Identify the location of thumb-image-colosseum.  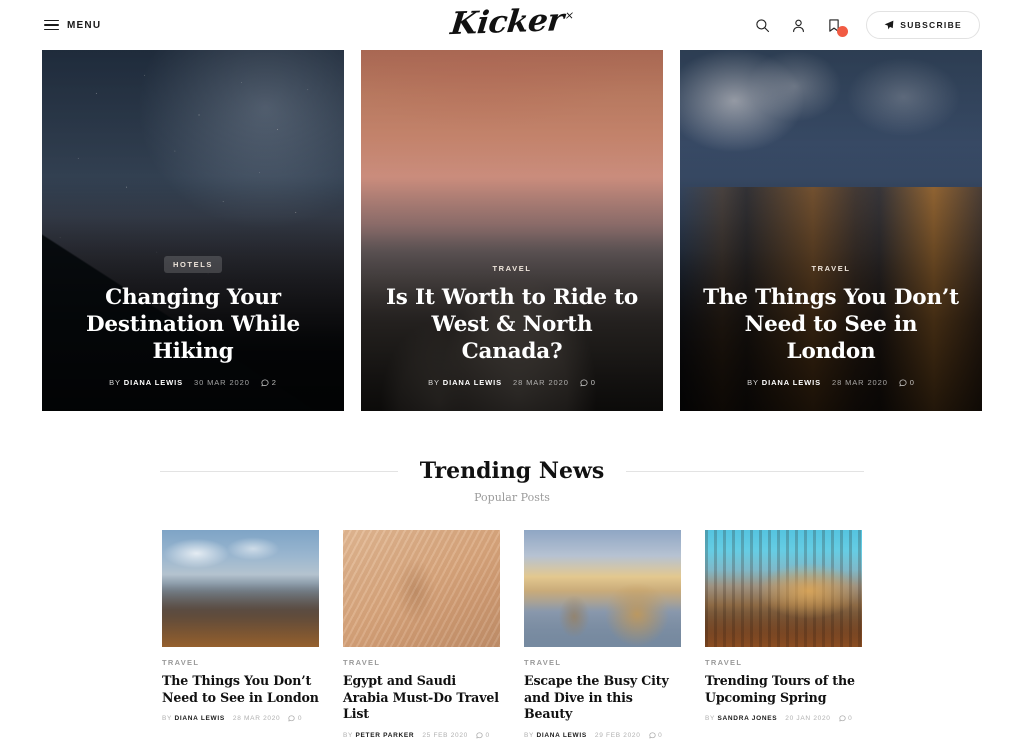
(783, 588).